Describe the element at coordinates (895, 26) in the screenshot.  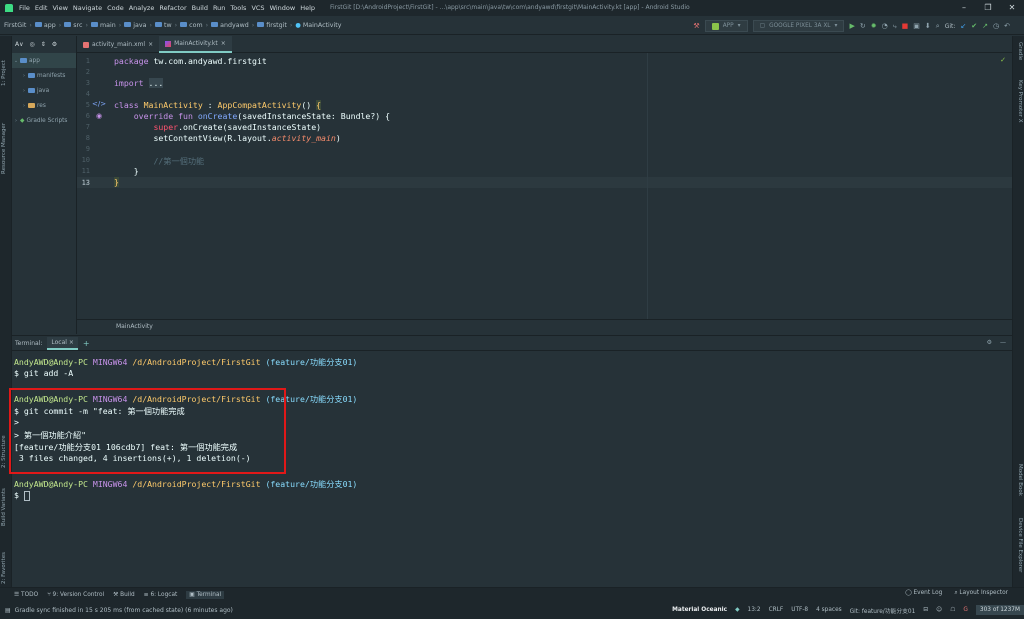
I see `attach-debugger-icon: ⤷` at that location.